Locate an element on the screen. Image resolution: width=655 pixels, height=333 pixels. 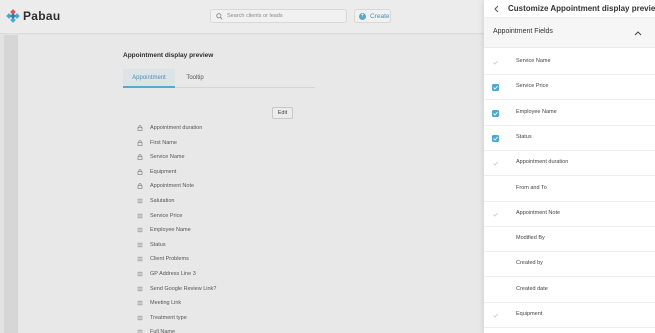
panel-field-row: Modified By is located at coordinates (569, 240).